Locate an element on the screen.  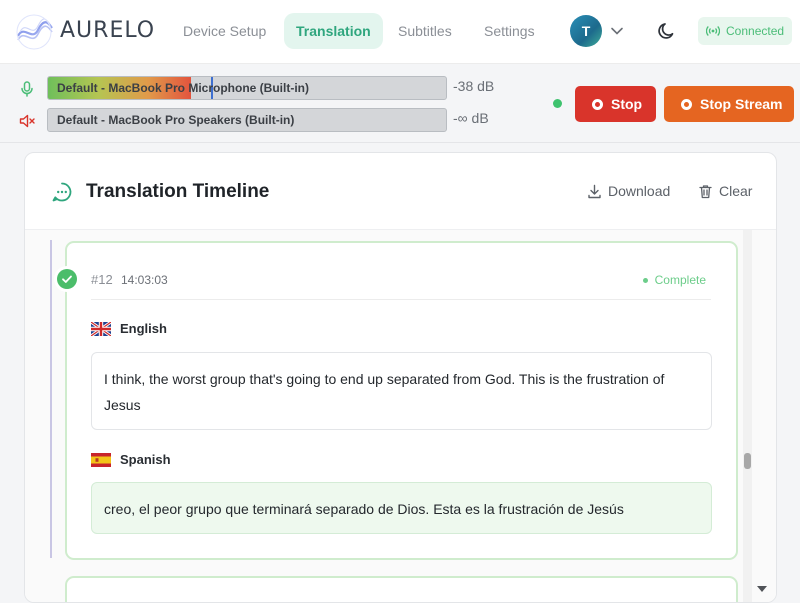
scroll-down-arrow-icon is located at coordinates (762, 589).